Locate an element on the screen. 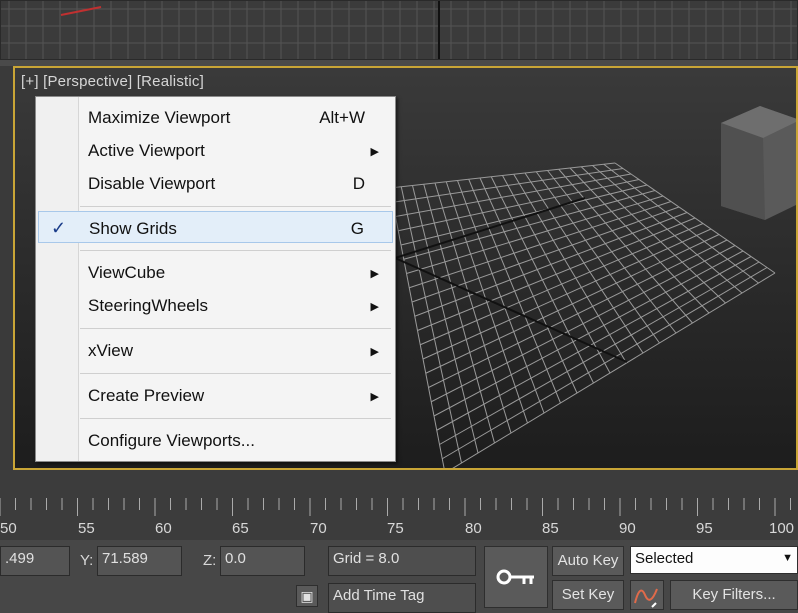 Image resolution: width=798 pixels, height=613 pixels. z-coordinate-field: 0.0 is located at coordinates (262, 561).